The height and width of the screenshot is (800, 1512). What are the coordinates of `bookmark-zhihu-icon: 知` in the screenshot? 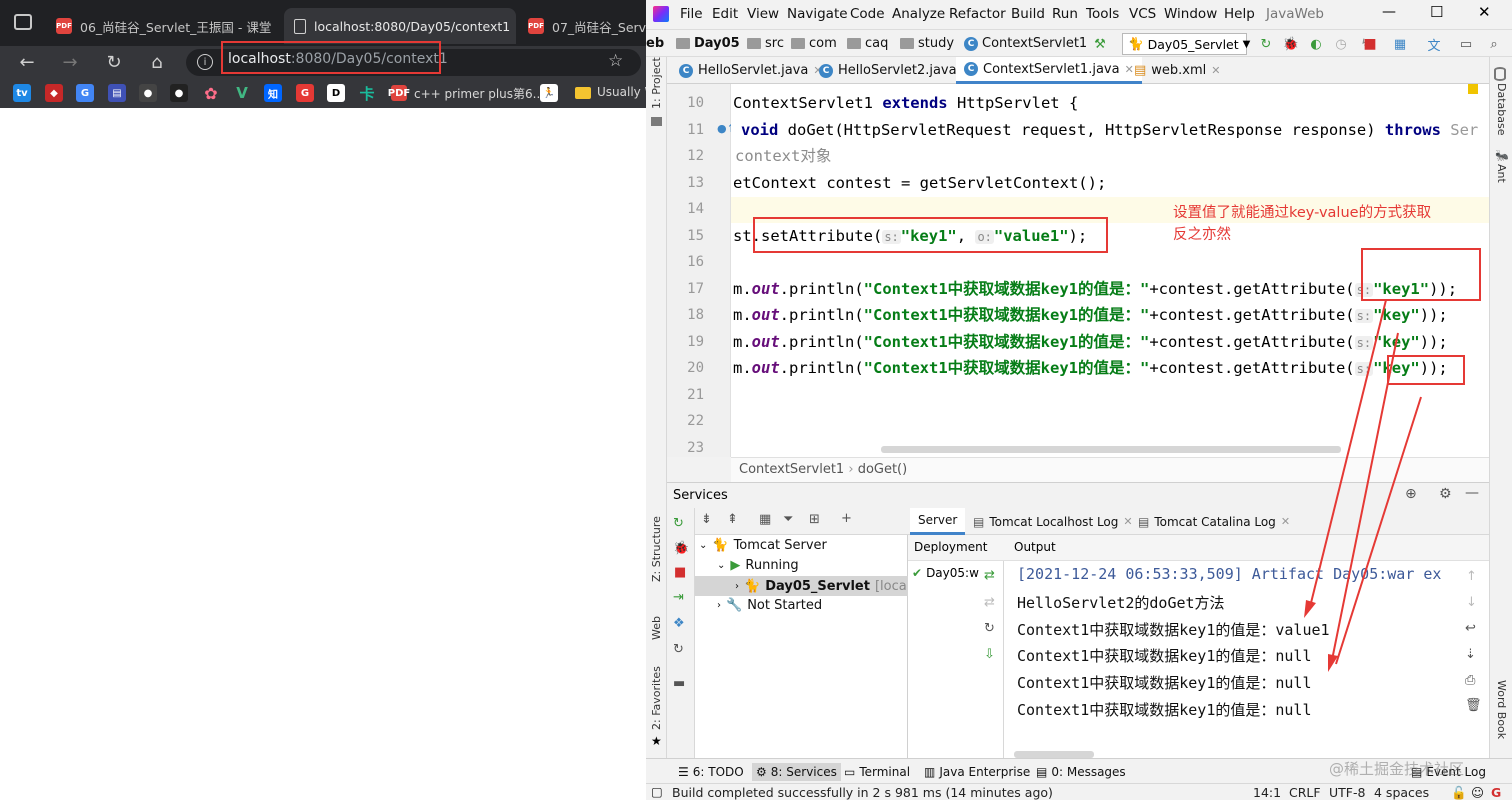 It's located at (273, 93).